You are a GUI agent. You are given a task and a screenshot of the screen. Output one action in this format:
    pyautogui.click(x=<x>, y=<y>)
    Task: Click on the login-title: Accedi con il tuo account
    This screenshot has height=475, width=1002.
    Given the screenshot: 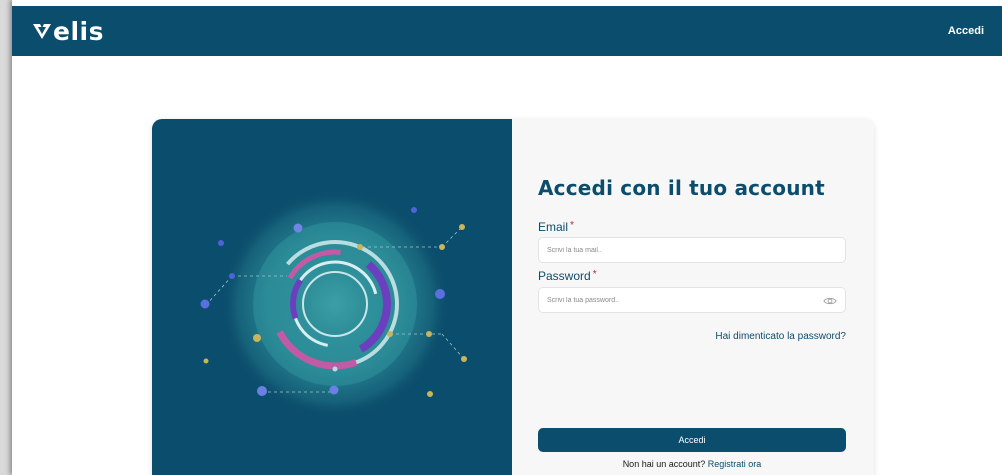 What is the action you would take?
    pyautogui.click(x=681, y=188)
    